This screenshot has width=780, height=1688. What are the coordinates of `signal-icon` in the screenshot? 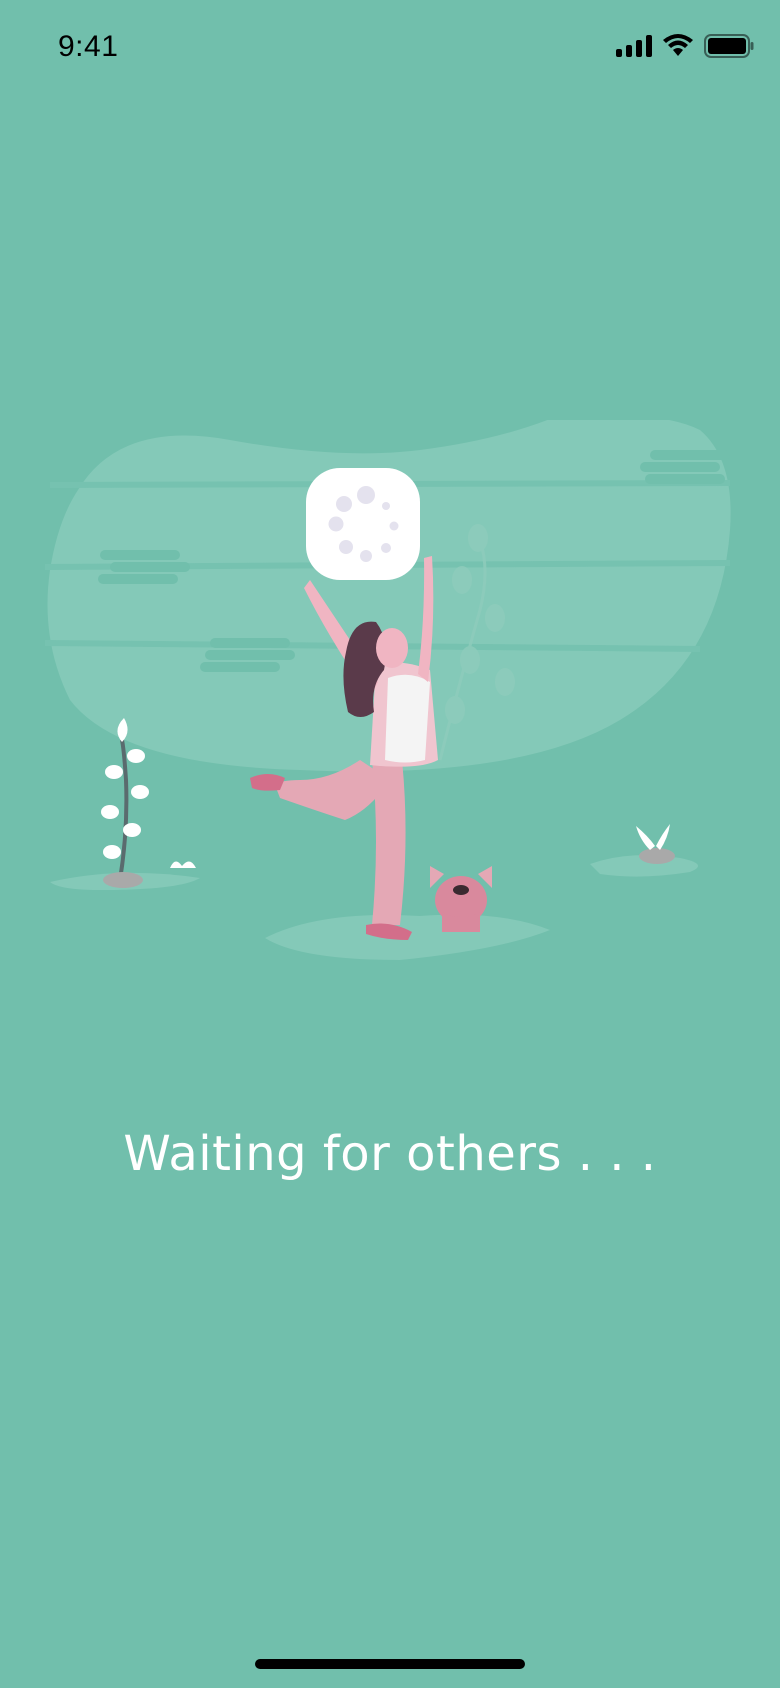 It's located at (634, 46).